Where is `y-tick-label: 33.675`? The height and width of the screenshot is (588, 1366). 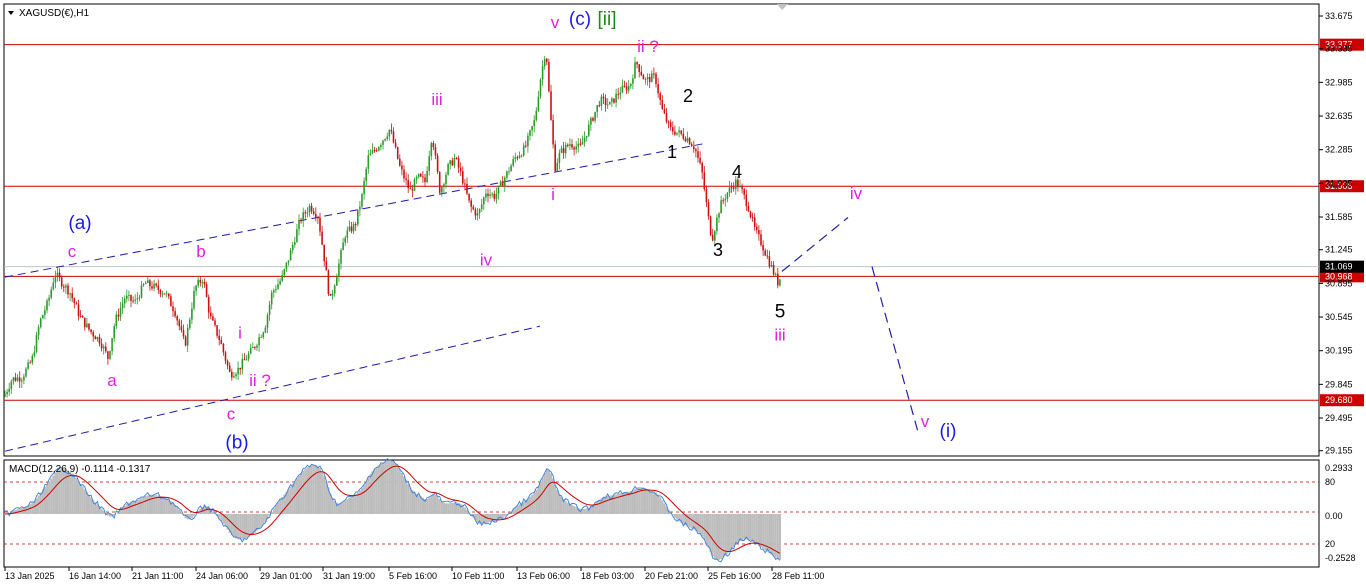 y-tick-label: 33.675 is located at coordinates (1339, 16).